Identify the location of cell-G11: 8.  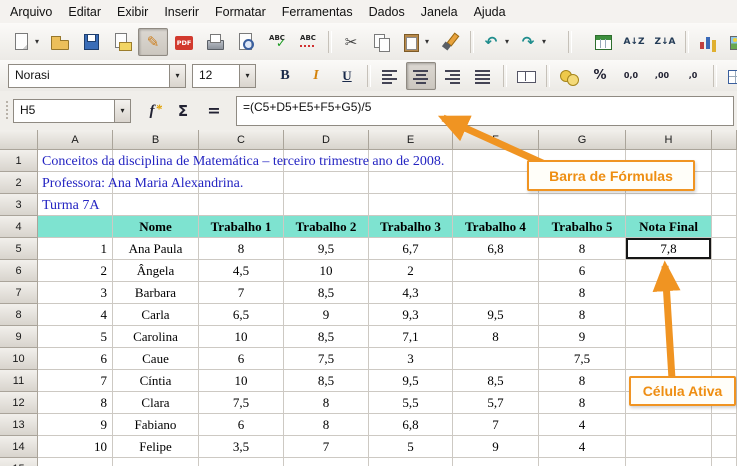
(582, 381).